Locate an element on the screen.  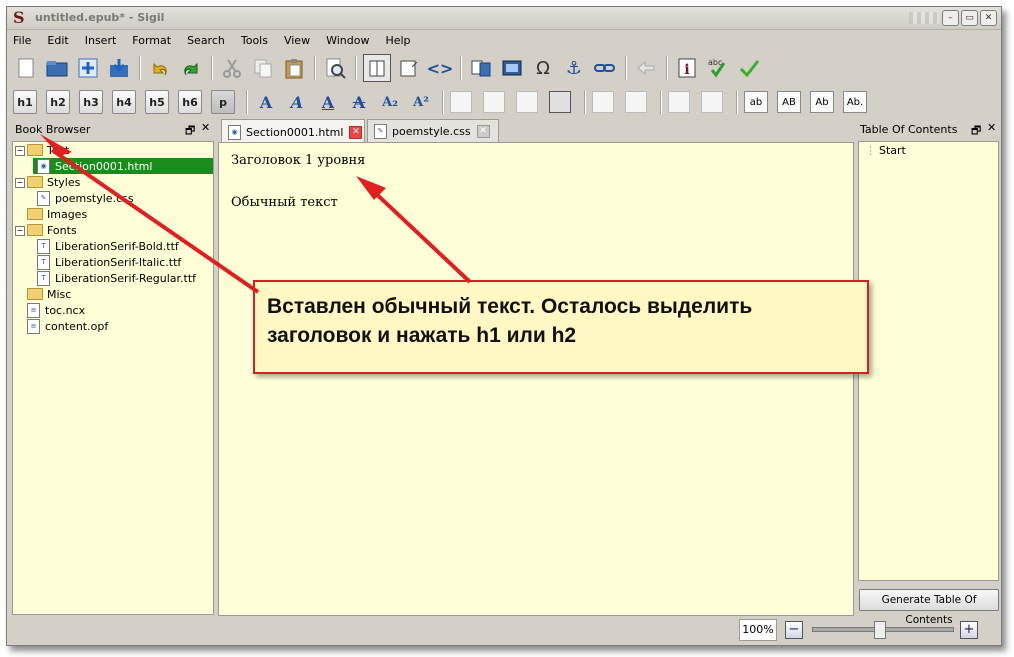
add-file-icon is located at coordinates (88, 68).